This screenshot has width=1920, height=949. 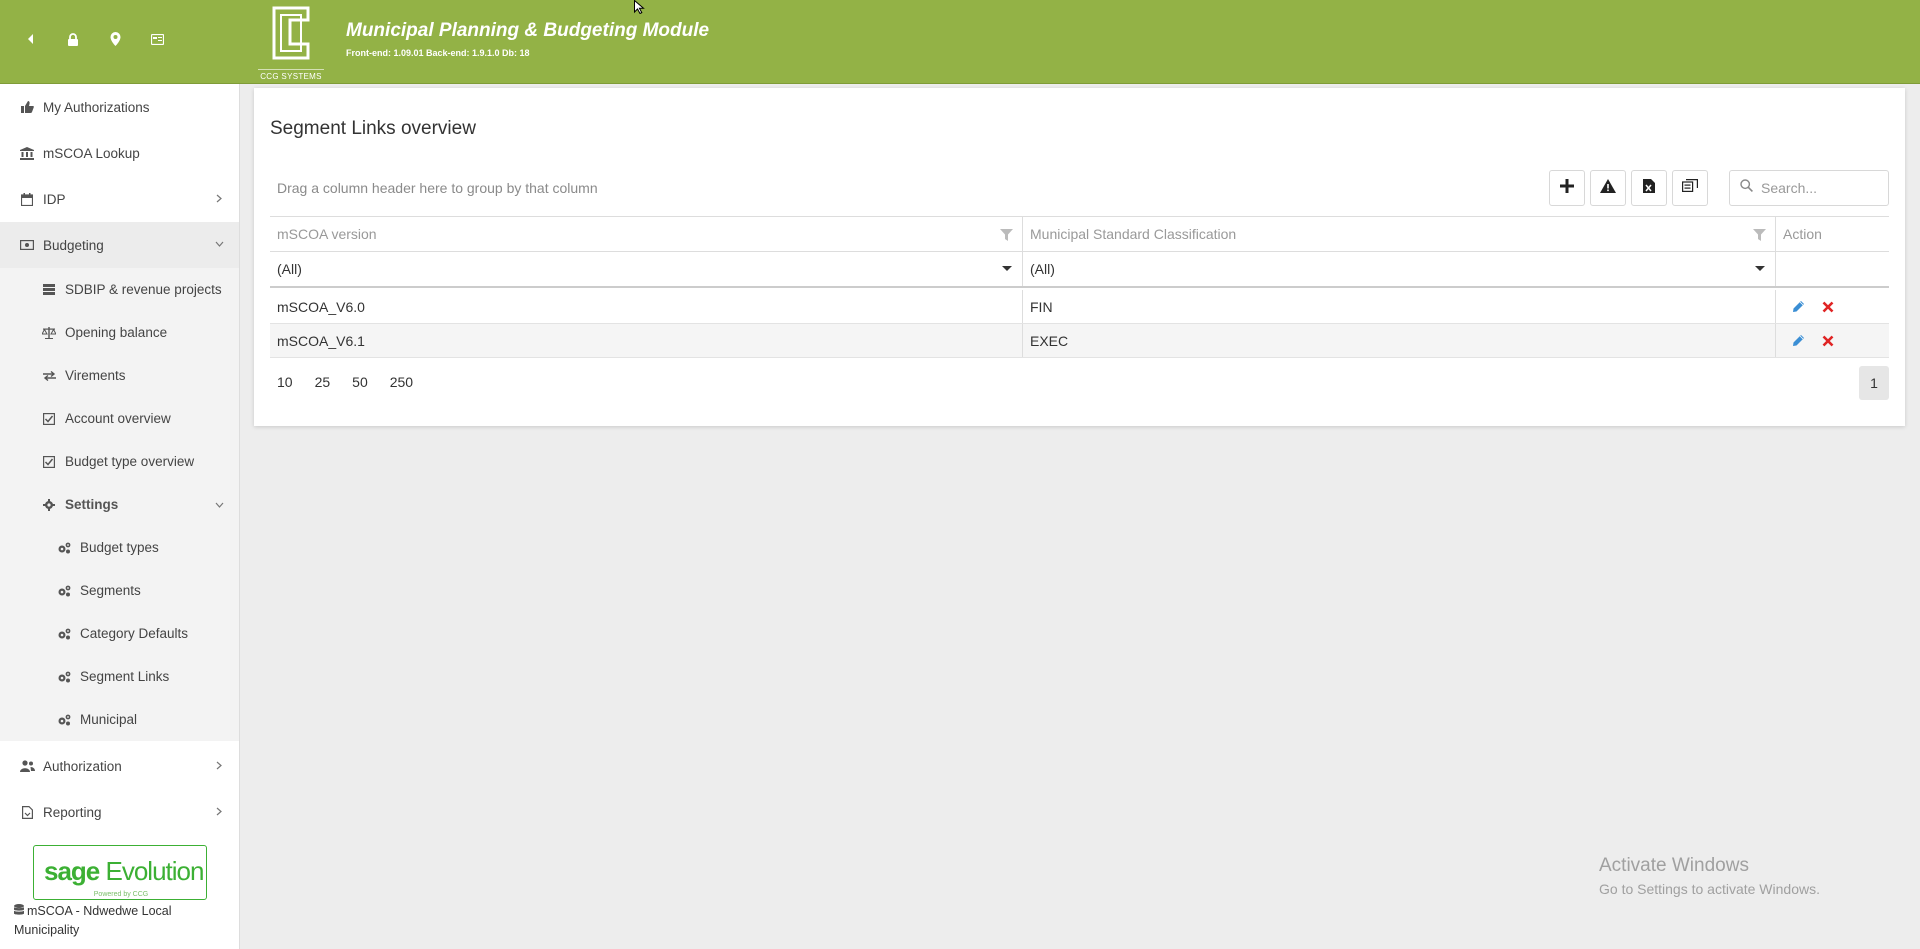 I want to click on sidebar-item-opening-balance: Opening balance, so click(x=119, y=332).